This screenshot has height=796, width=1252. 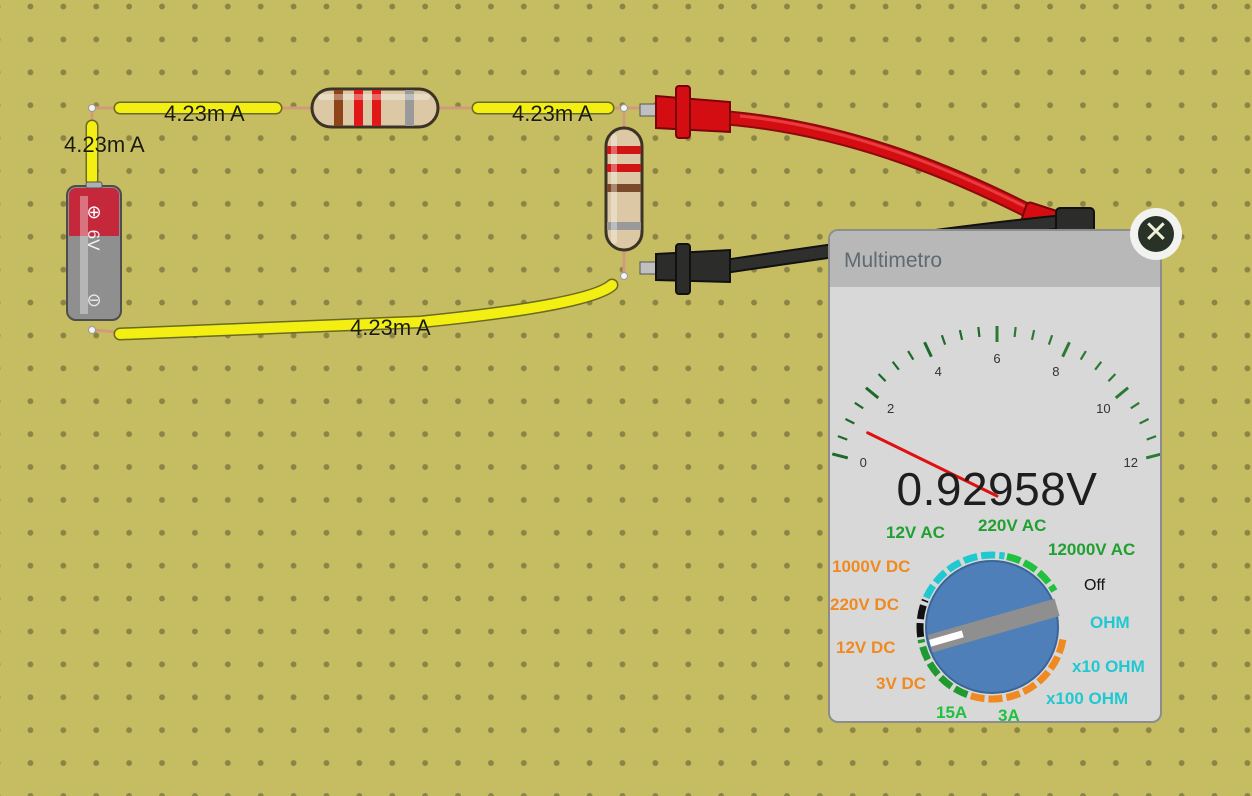 What do you see at coordinates (997, 489) in the screenshot?
I see `meter-reading: 0.92958V` at bounding box center [997, 489].